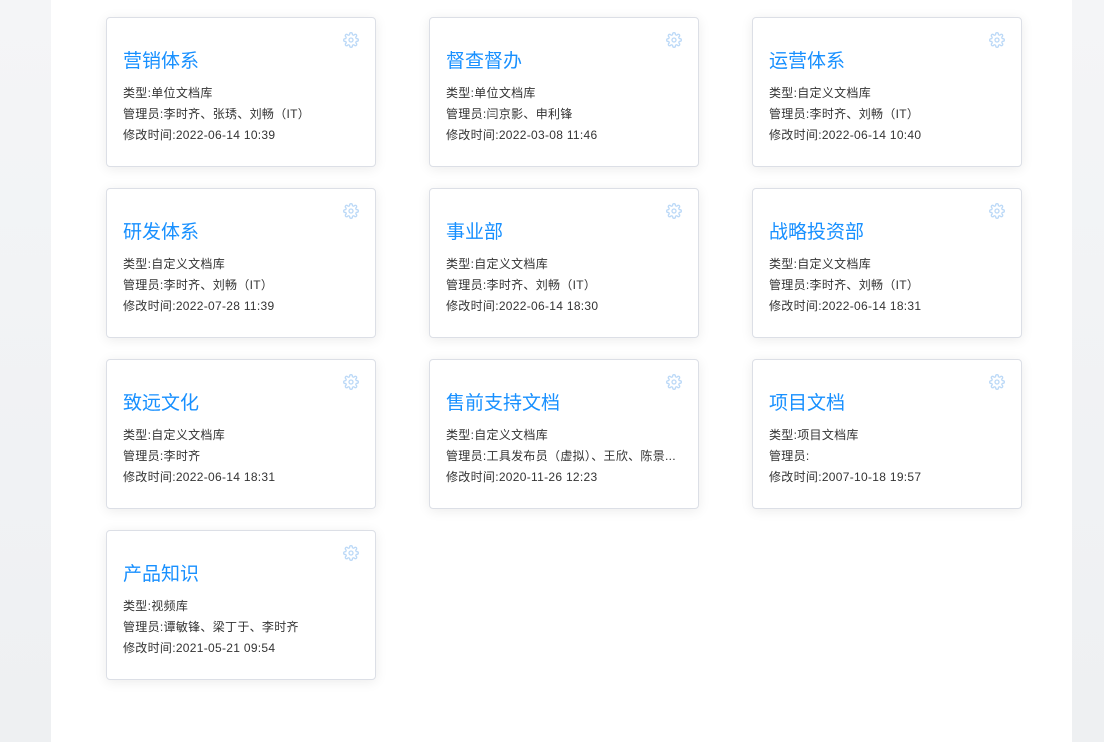 The width and height of the screenshot is (1104, 742). Describe the element at coordinates (161, 401) in the screenshot. I see `card-title: 致远文化` at that location.